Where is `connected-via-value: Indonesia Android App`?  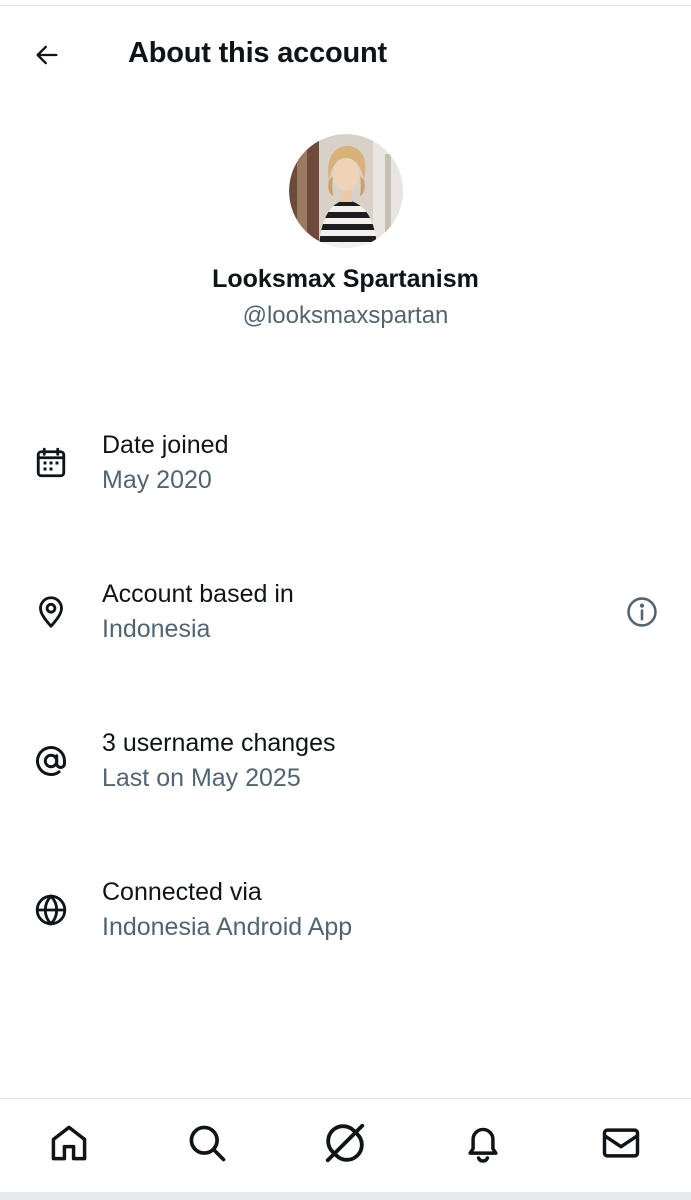 connected-via-value: Indonesia Android App is located at coordinates (227, 927).